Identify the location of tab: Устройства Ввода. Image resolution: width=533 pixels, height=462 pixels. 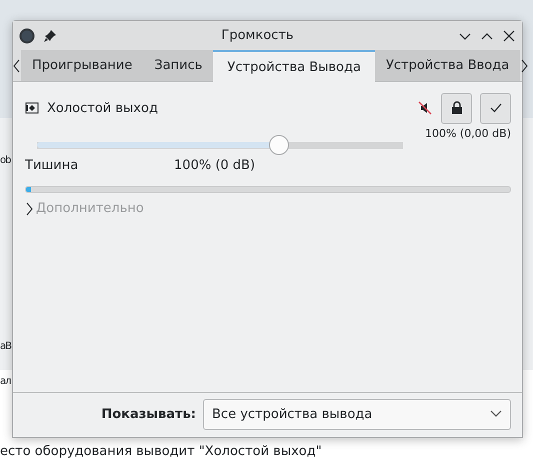
(447, 65).